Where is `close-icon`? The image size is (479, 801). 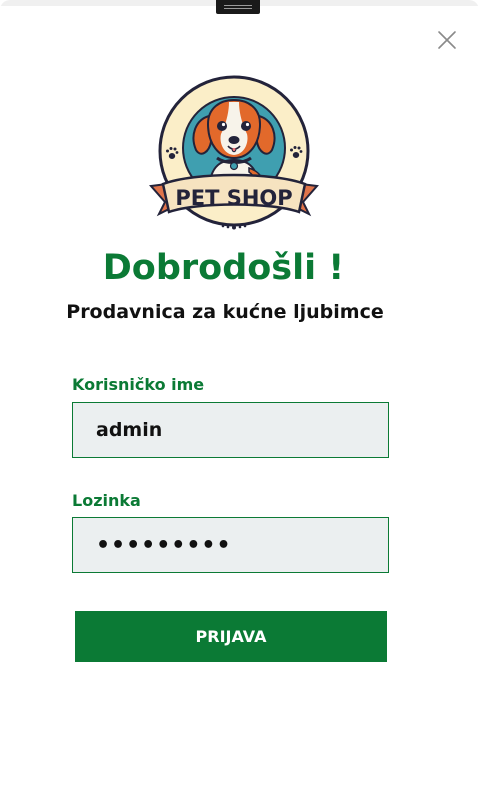
close-icon is located at coordinates (447, 40).